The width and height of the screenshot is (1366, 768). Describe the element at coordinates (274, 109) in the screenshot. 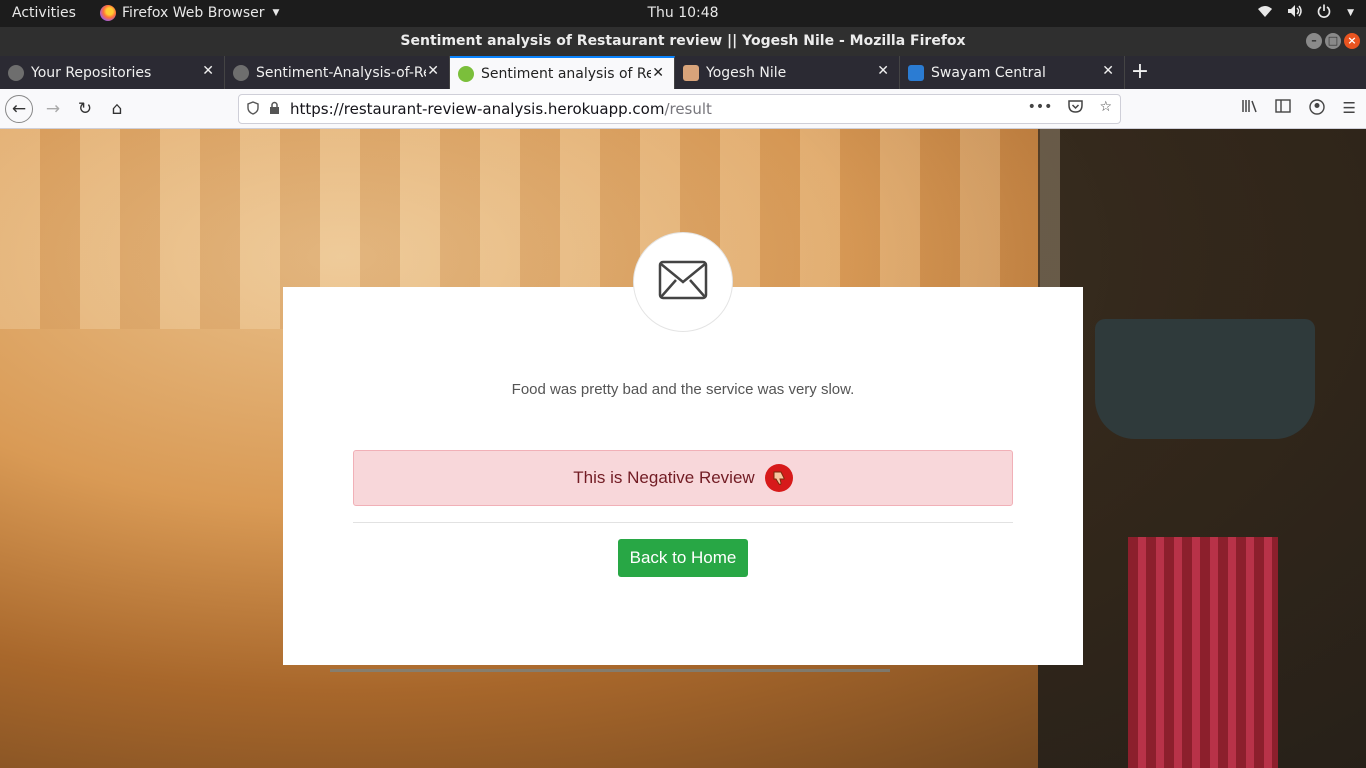

I see `lock-icon` at that location.